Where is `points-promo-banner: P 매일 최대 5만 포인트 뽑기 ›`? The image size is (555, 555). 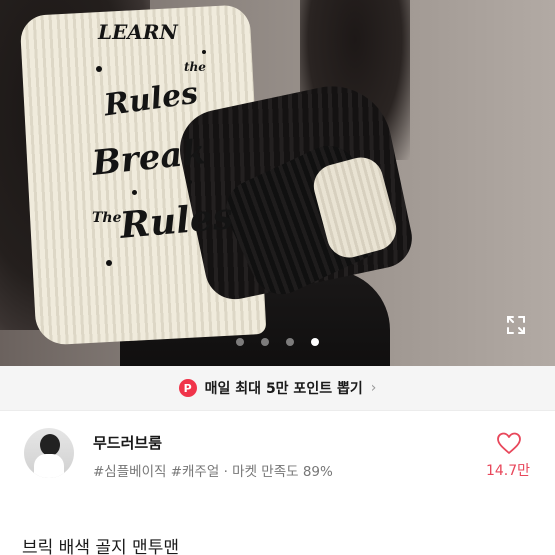
points-promo-banner: P 매일 최대 5만 포인트 뽑기 › is located at coordinates (277, 388).